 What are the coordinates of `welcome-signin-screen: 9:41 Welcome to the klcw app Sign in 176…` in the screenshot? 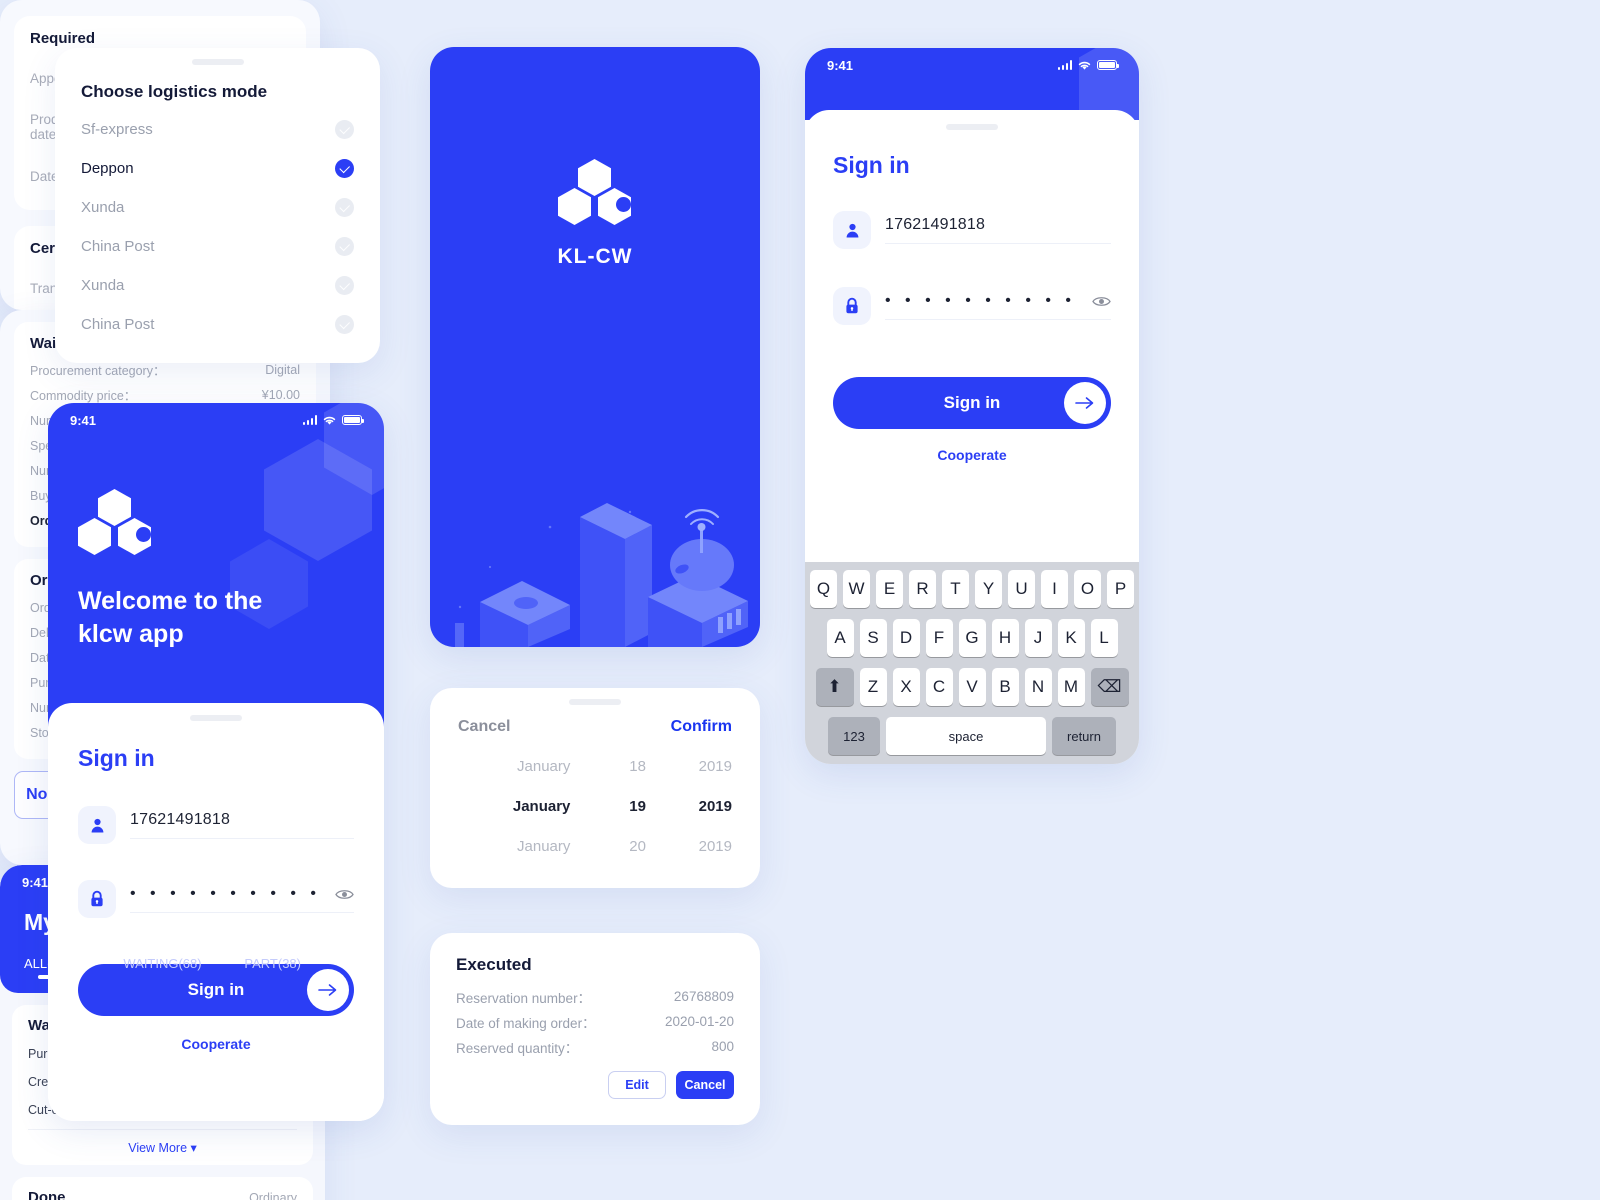 It's located at (216, 762).